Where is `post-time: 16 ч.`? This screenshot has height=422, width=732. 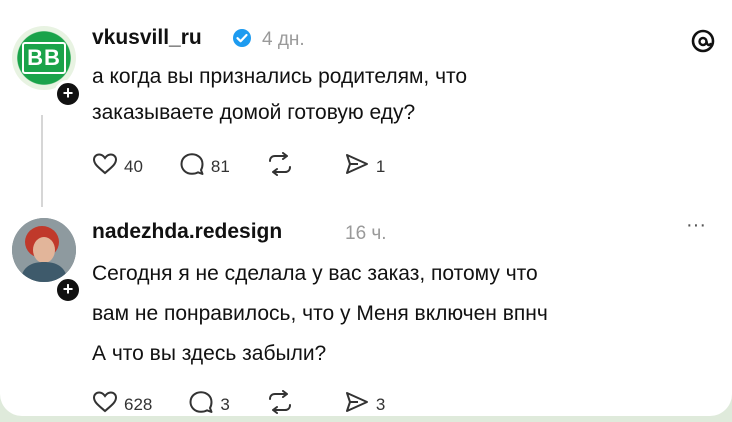
post-time: 16 ч. is located at coordinates (366, 233).